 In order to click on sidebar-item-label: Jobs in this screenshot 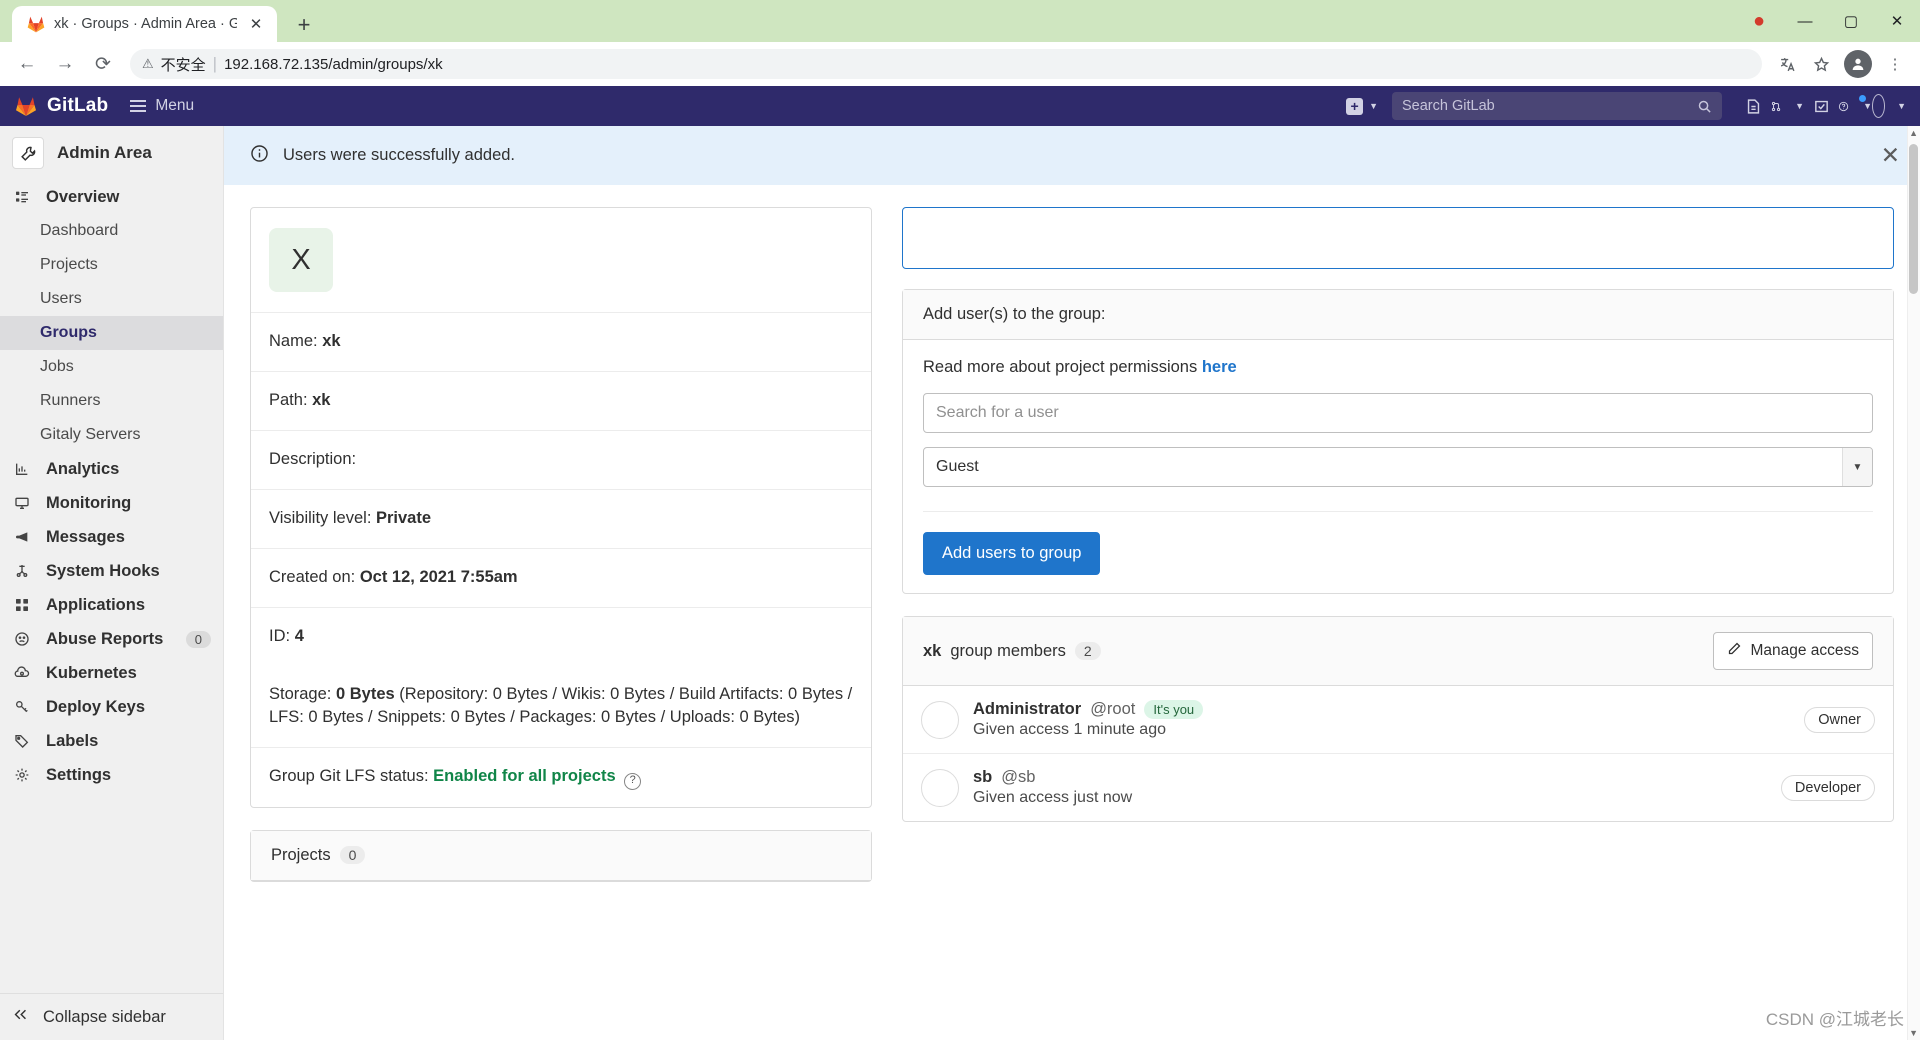, I will do `click(57, 366)`.